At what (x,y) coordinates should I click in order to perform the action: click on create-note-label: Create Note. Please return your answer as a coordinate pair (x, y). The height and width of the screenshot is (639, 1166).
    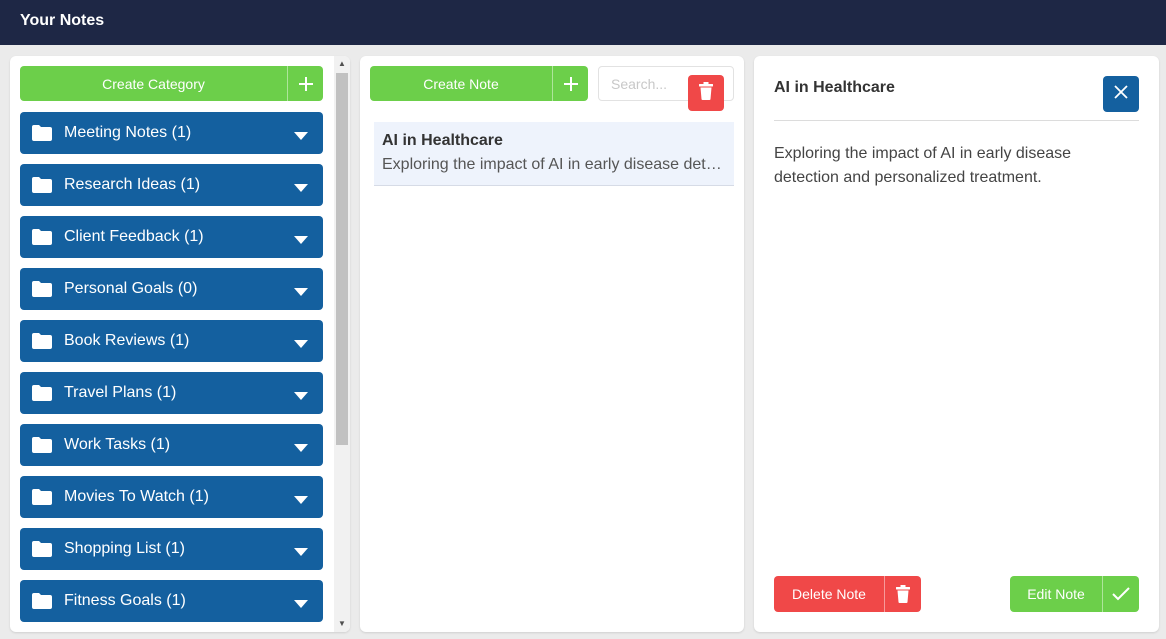
    Looking at the image, I should click on (461, 83).